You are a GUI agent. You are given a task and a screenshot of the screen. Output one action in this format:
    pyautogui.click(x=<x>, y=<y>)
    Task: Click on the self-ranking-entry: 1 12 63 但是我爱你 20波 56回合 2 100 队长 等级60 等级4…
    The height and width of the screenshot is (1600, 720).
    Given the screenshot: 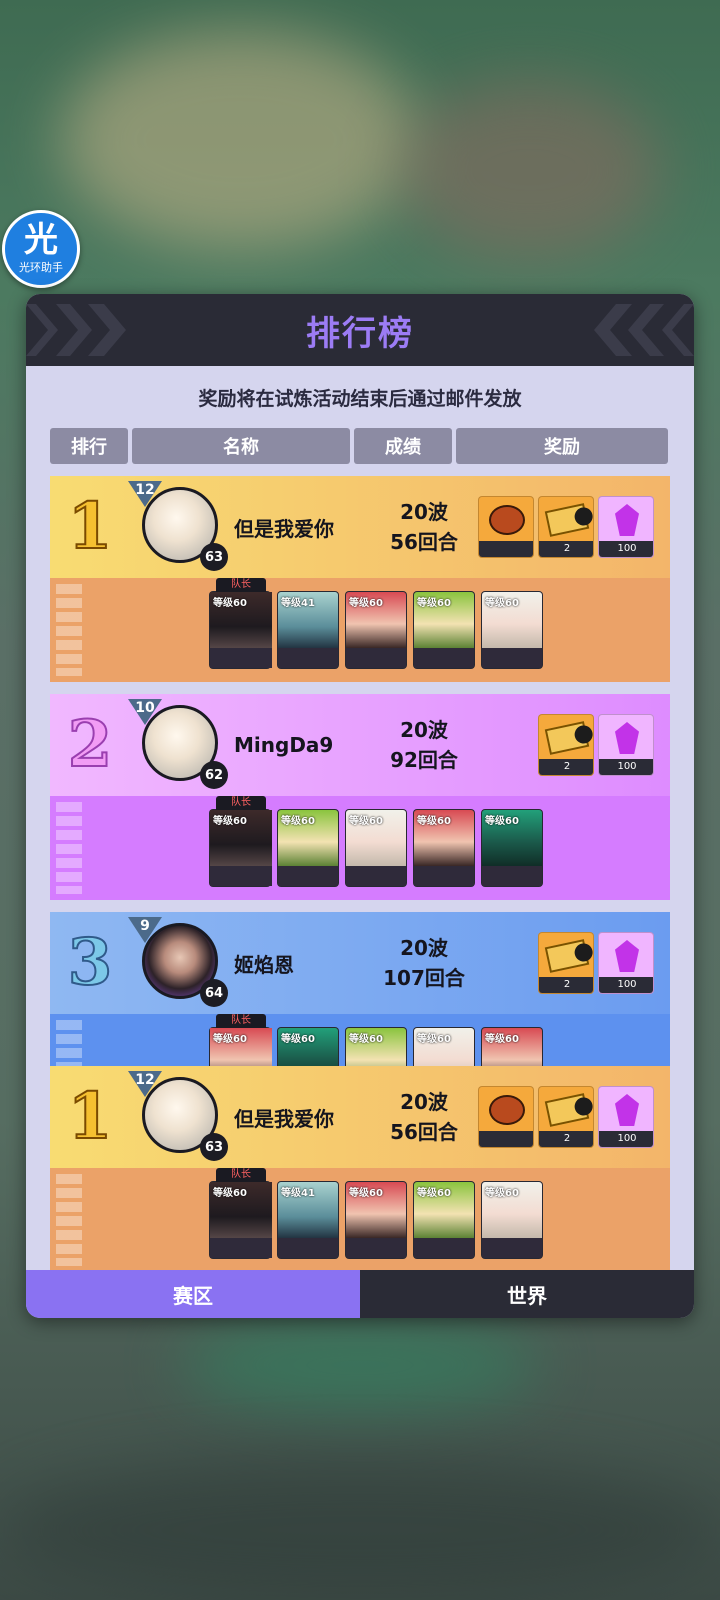 What is the action you would take?
    pyautogui.click(x=360, y=1169)
    